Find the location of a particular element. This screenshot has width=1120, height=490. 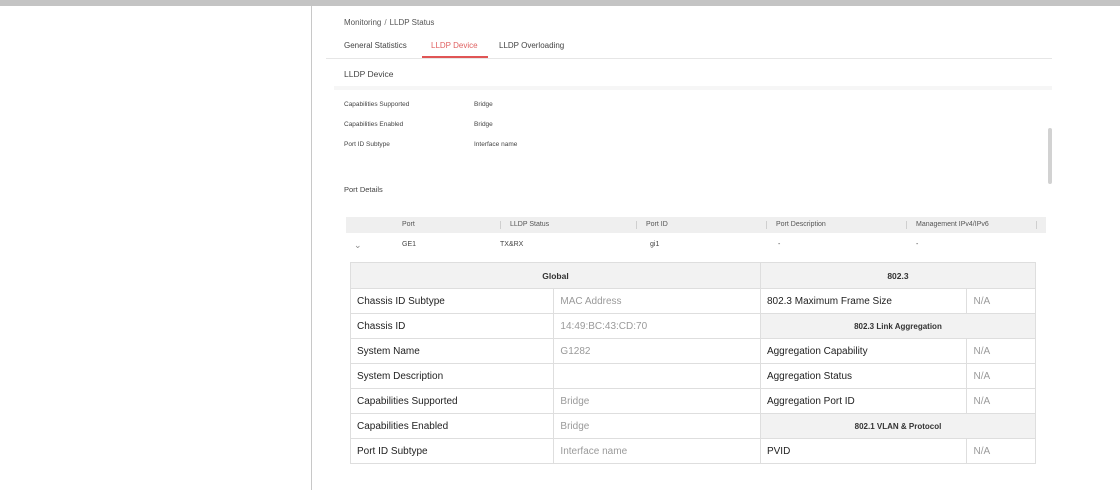

panel-scrollbar is located at coordinates (1050, 156).